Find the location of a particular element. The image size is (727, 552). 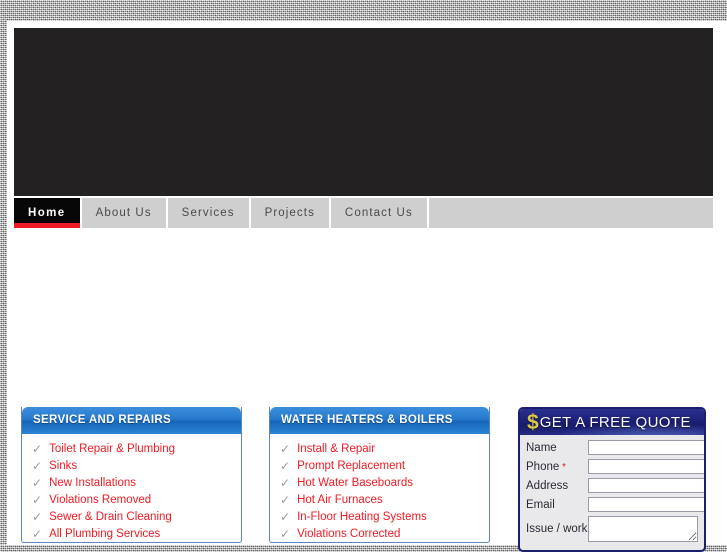

input-name is located at coordinates (646, 447).